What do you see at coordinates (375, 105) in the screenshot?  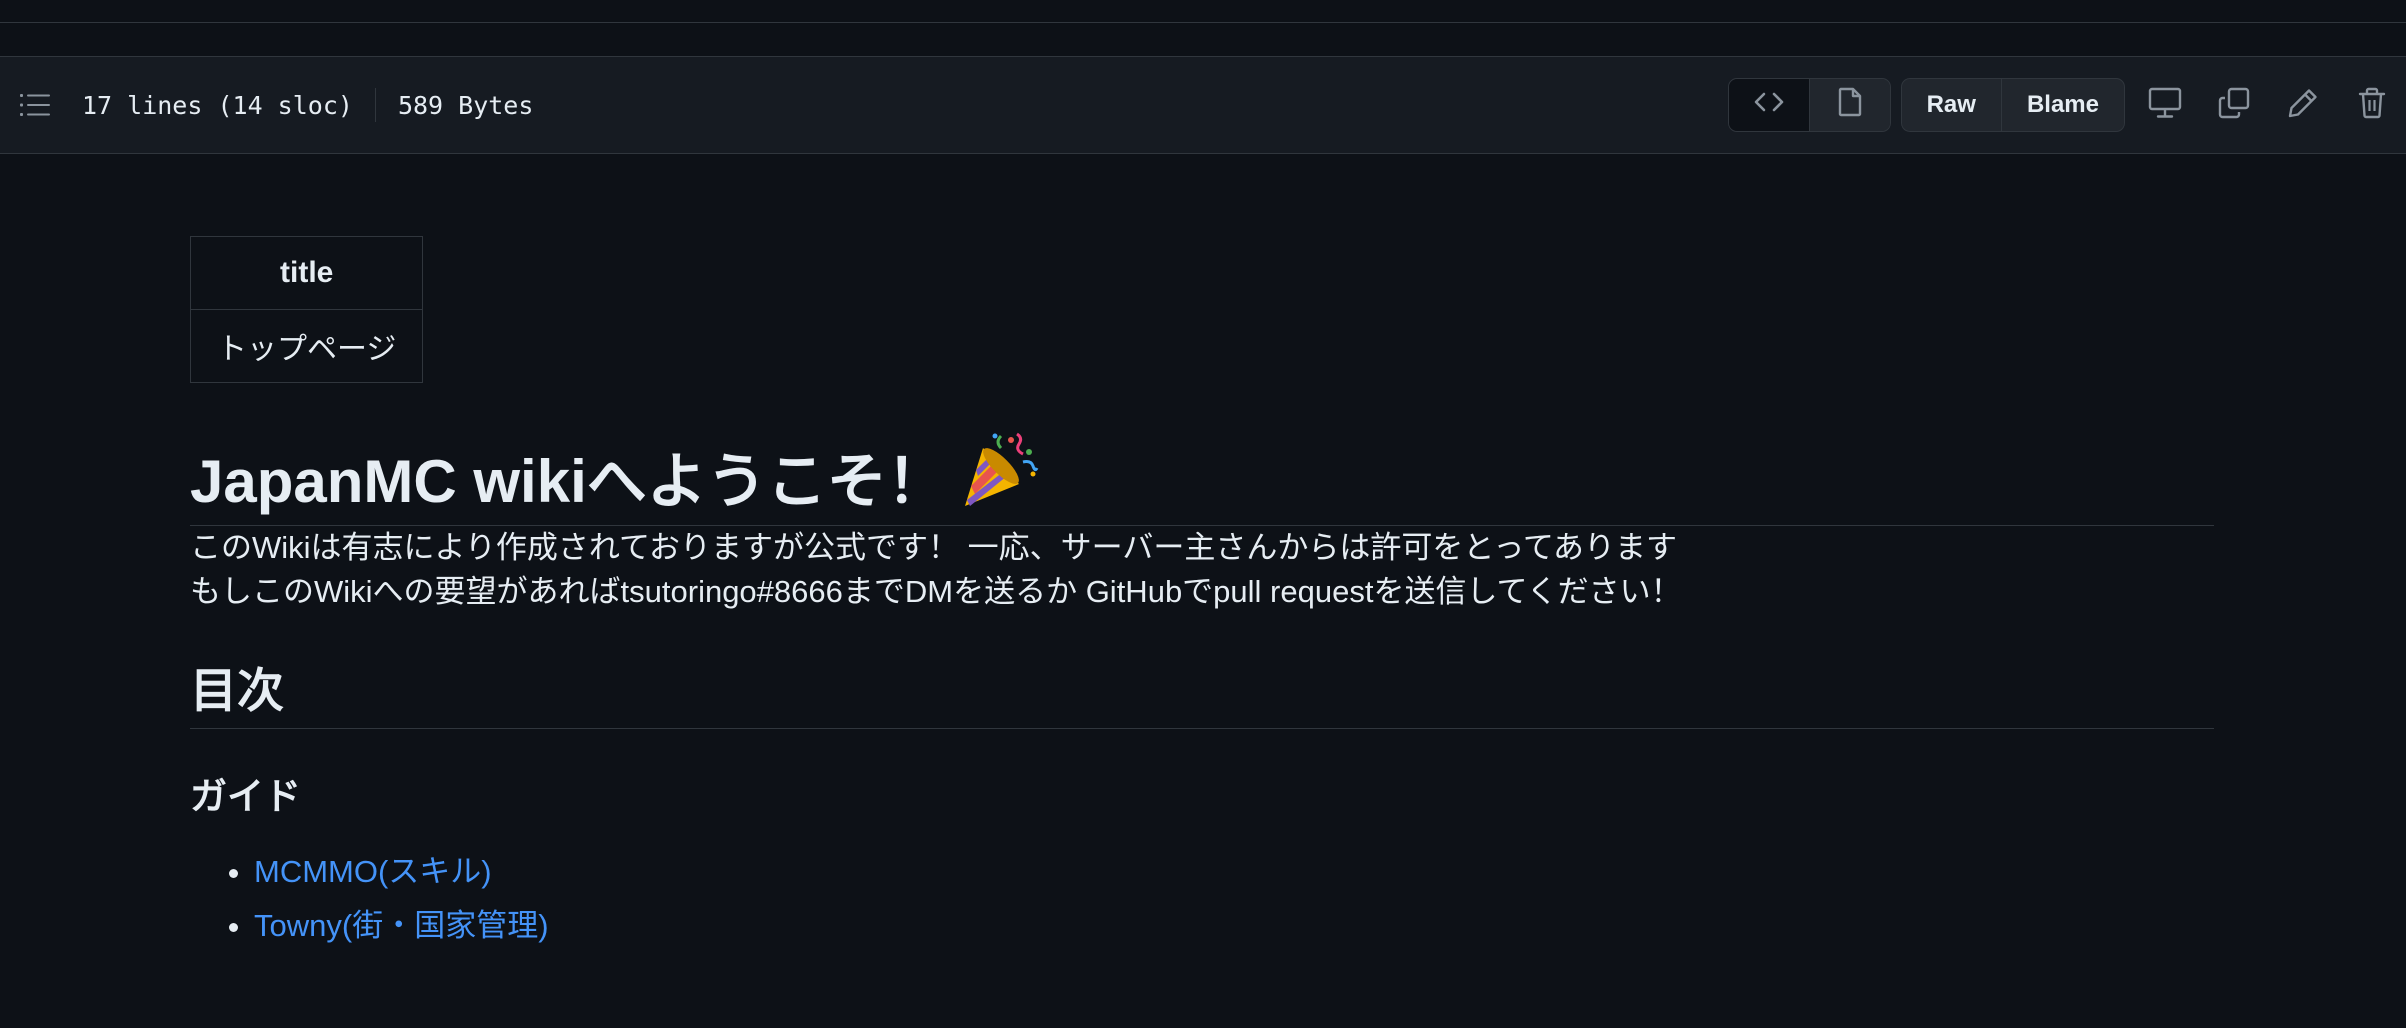 I see `divider` at bounding box center [375, 105].